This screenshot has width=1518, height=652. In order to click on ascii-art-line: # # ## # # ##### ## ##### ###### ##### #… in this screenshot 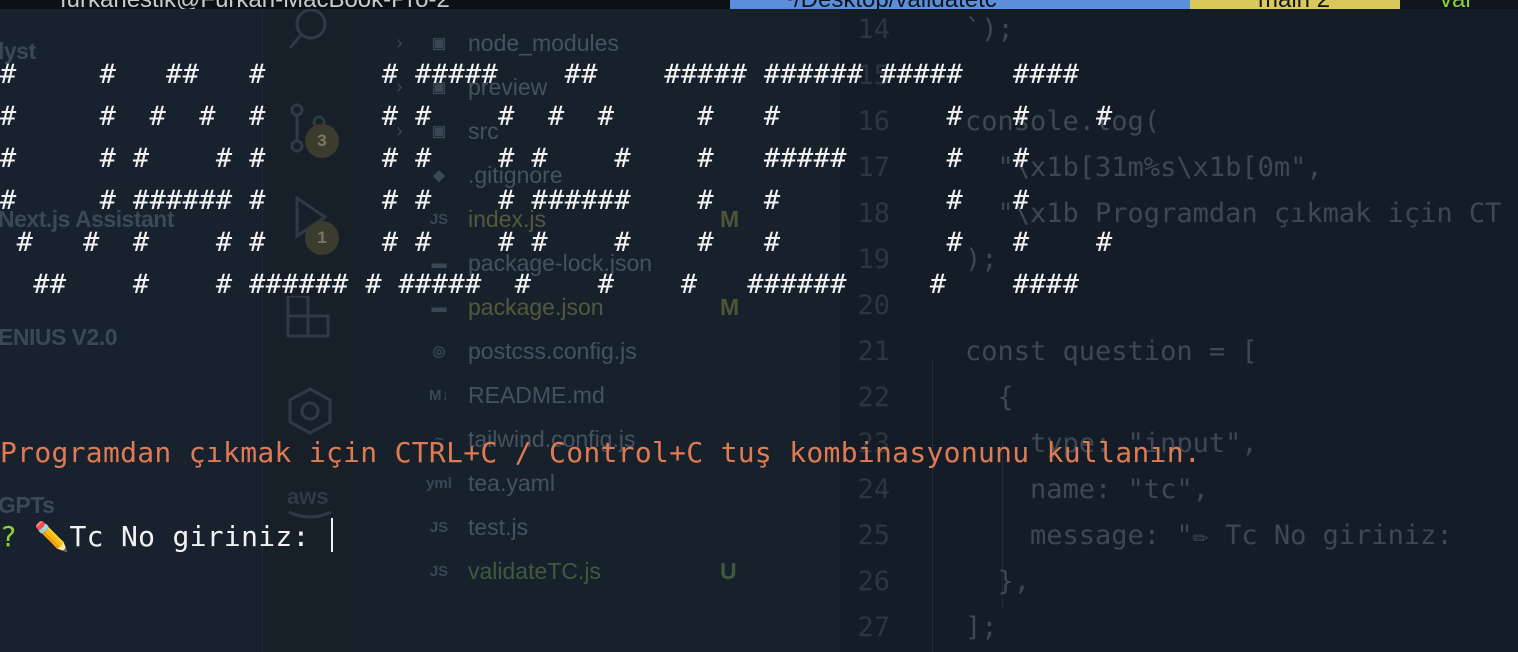, I will do `click(540, 74)`.